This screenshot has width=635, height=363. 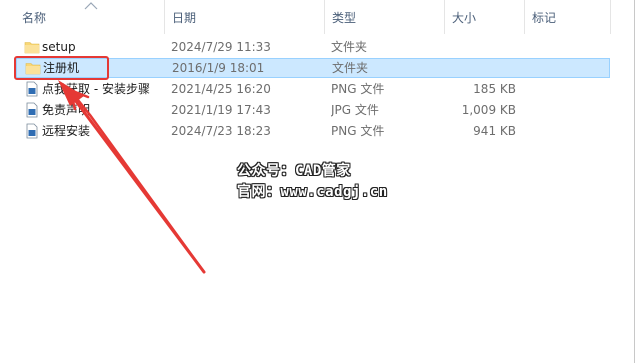 I want to click on column-header-tags: 标记, so click(x=569, y=17).